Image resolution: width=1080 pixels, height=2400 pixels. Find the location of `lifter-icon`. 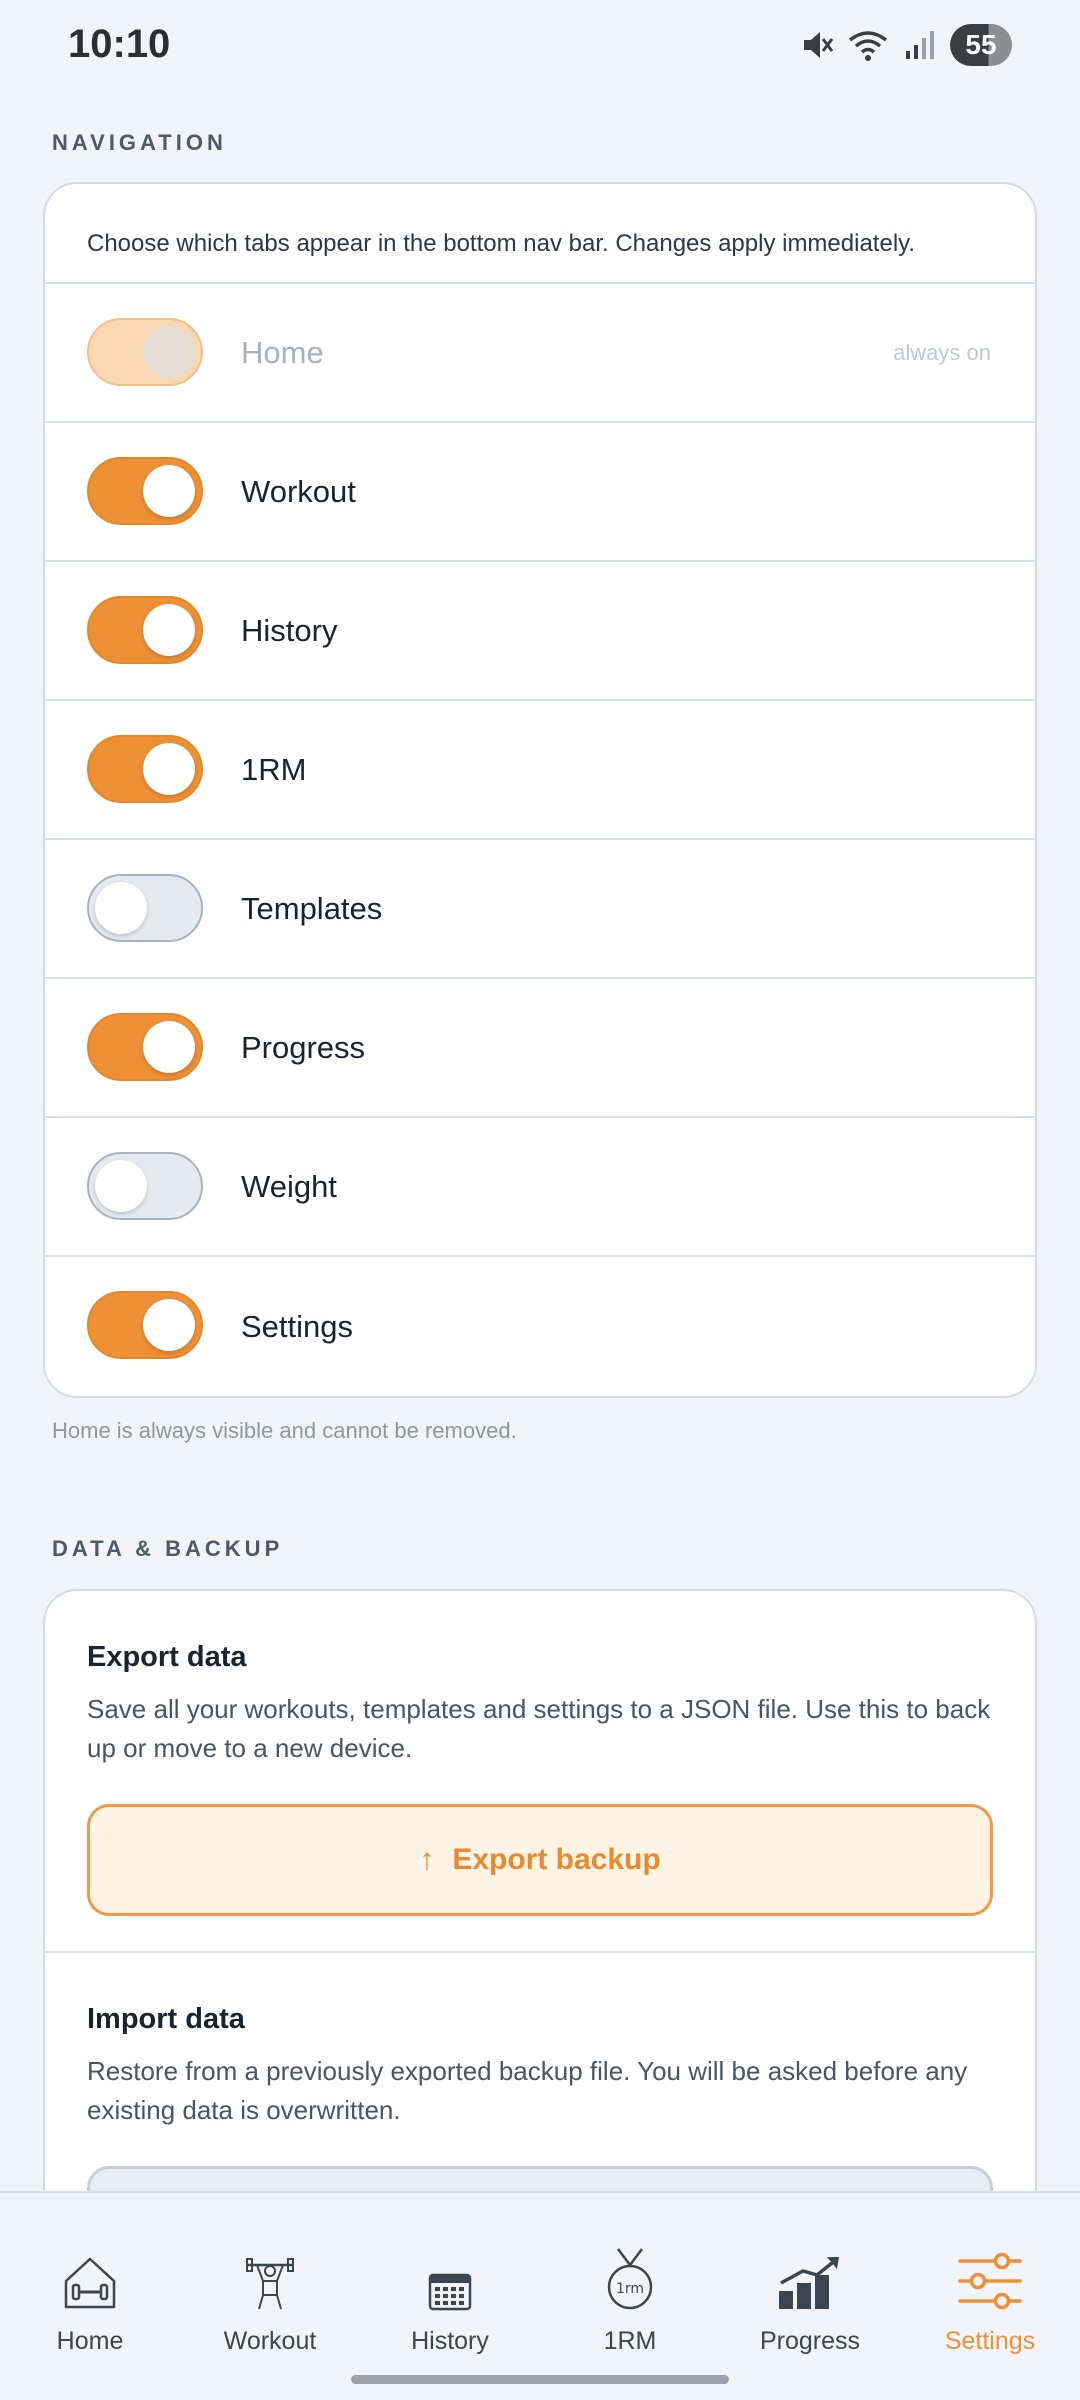

lifter-icon is located at coordinates (270, 2284).